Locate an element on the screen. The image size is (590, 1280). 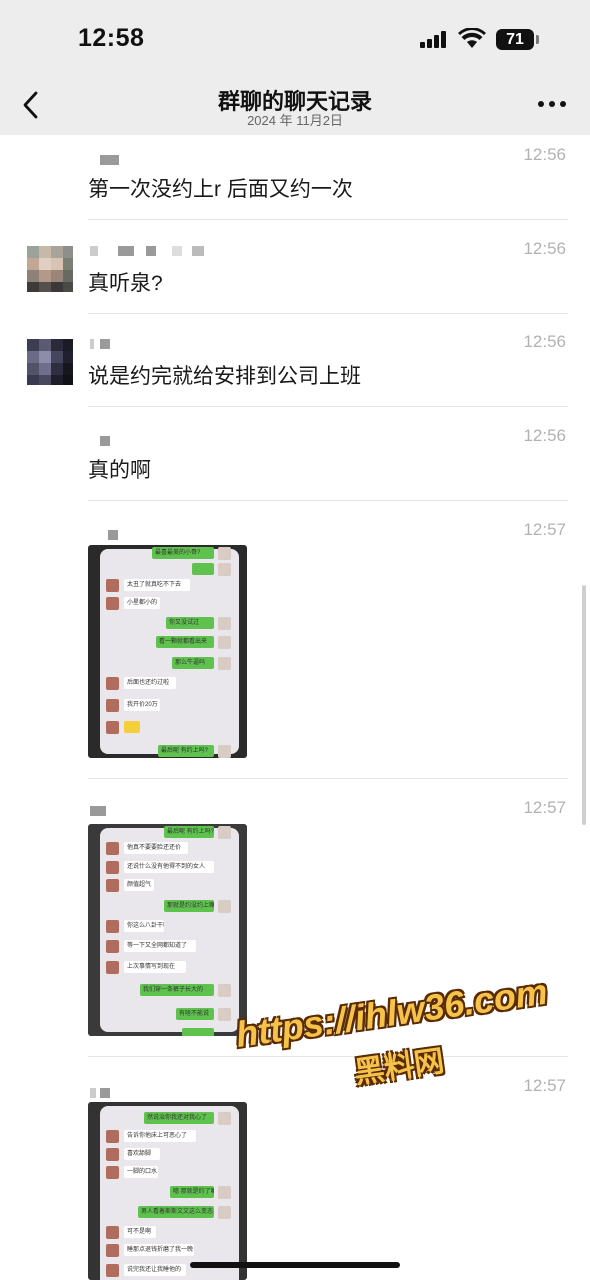
bubble-right: 那么牛逼吗 is located at coordinates (193, 663).